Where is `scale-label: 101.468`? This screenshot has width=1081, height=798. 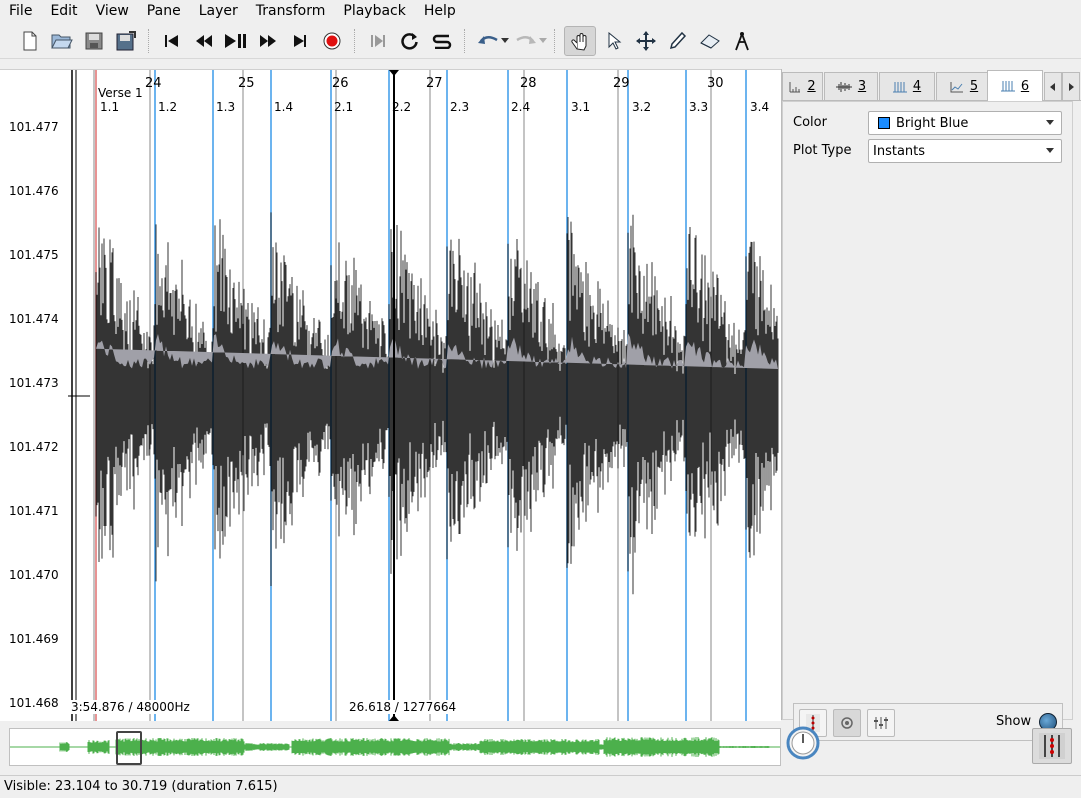 scale-label: 101.468 is located at coordinates (34, 703).